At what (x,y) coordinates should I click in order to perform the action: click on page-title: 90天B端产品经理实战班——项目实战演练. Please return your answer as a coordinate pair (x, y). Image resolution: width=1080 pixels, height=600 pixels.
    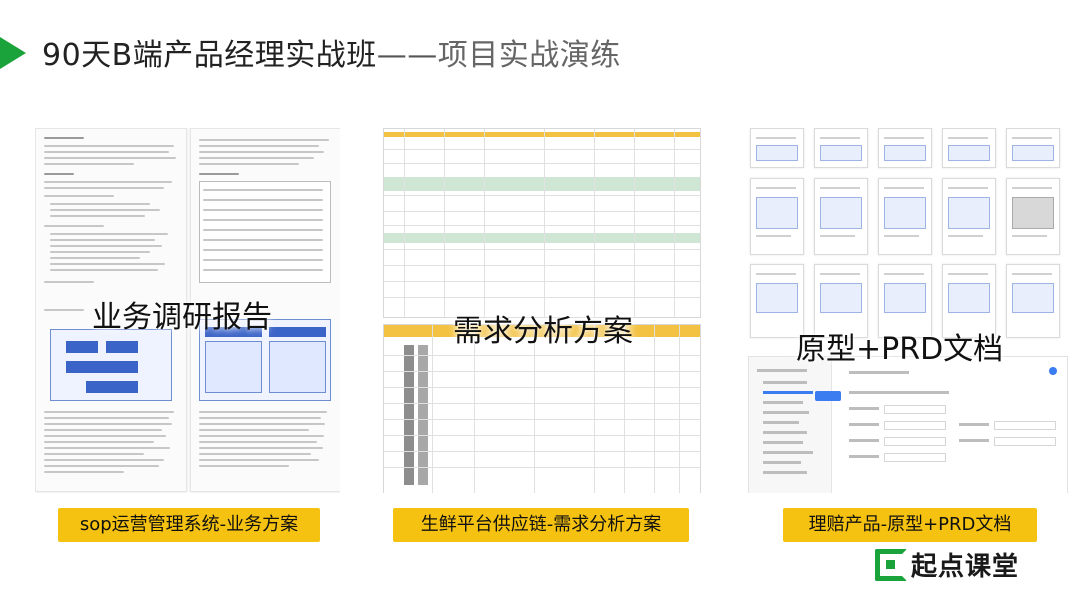
    Looking at the image, I should click on (331, 52).